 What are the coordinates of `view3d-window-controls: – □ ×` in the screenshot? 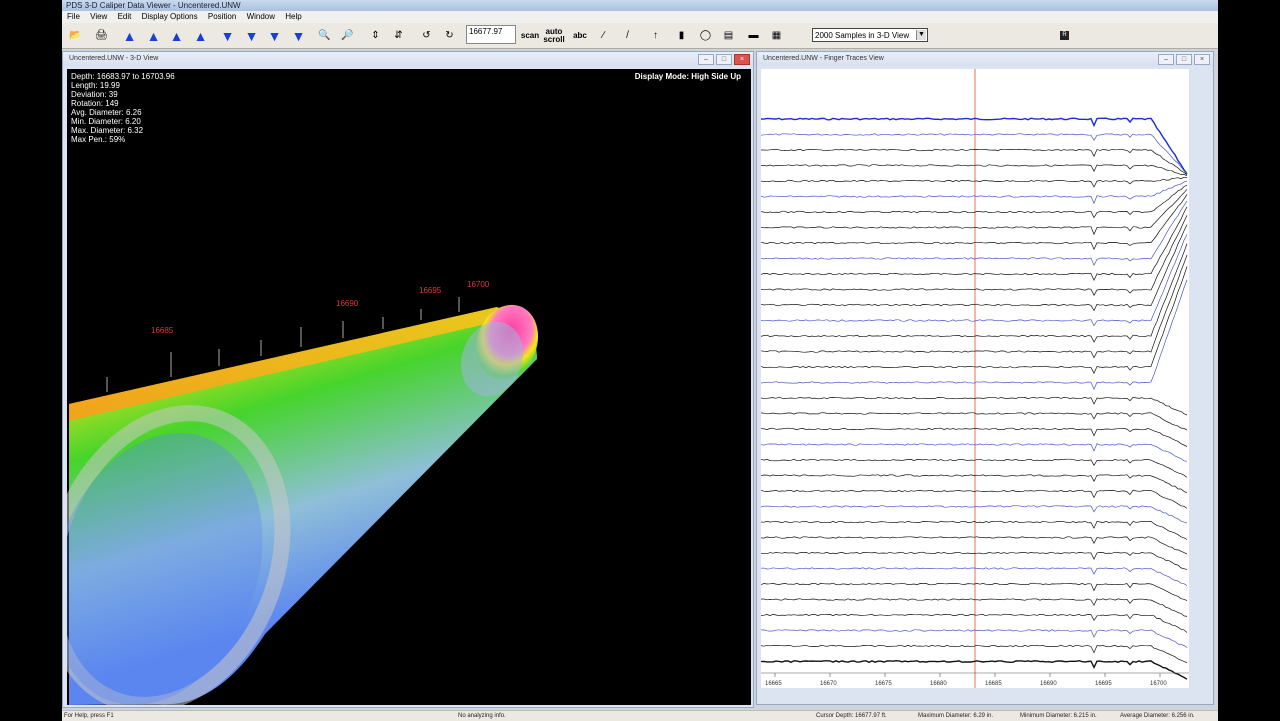 It's located at (724, 59).